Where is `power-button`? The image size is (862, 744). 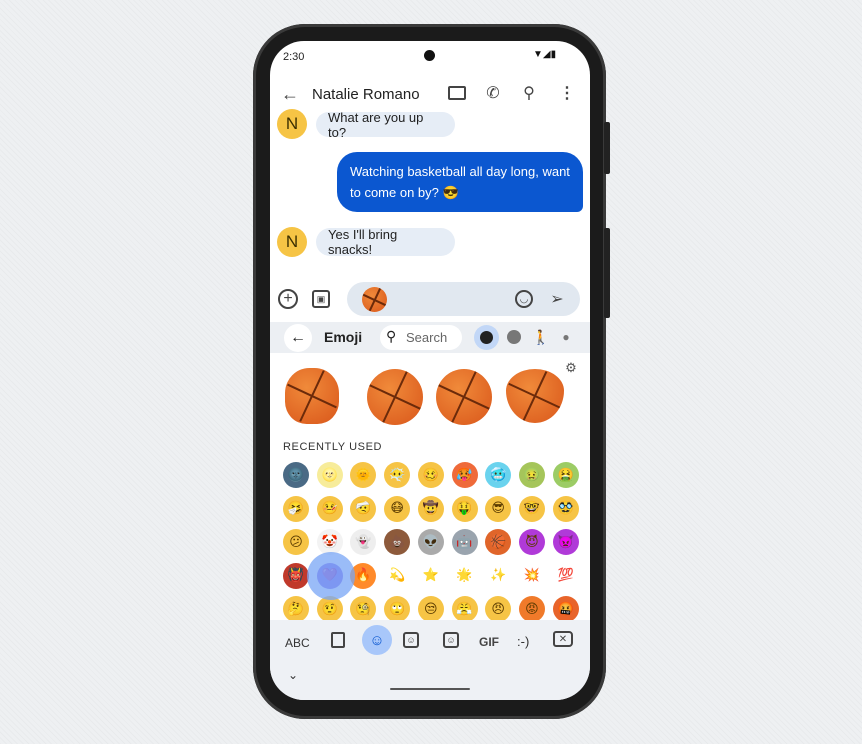
power-button is located at coordinates (607, 148).